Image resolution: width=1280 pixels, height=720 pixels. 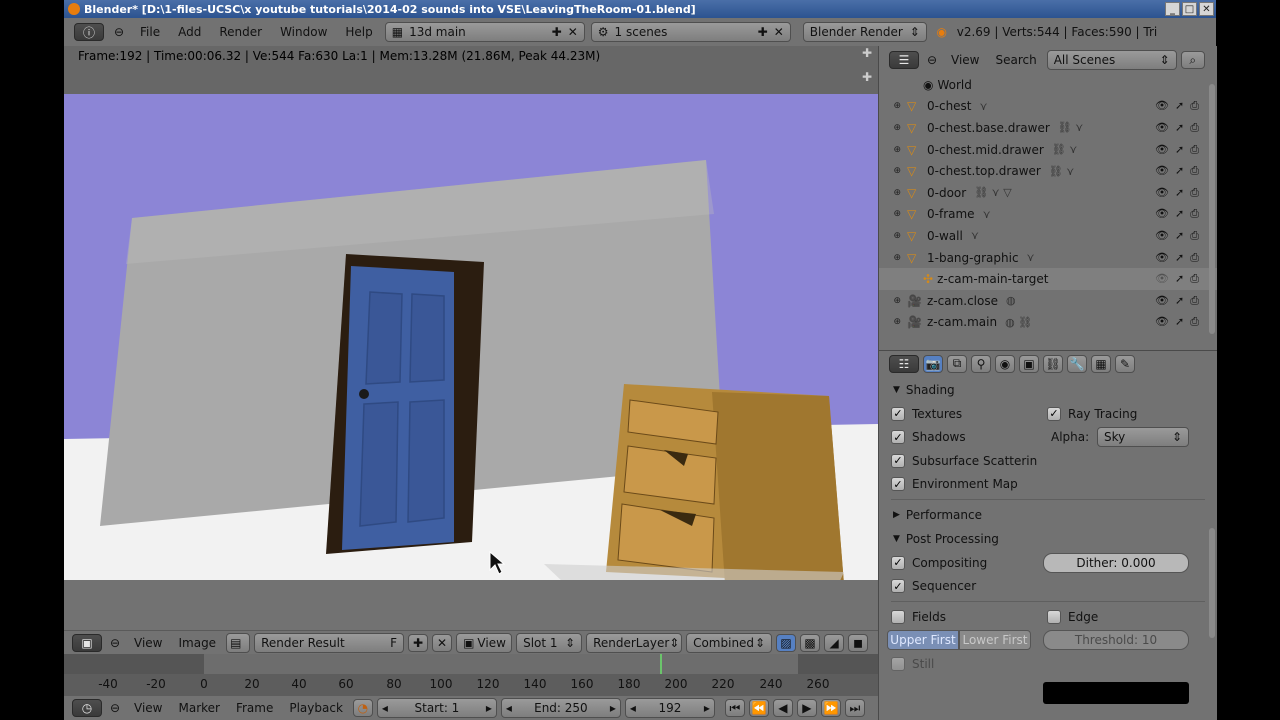 I want to click on threshold-field: Threshold: 10, so click(x=1116, y=640).